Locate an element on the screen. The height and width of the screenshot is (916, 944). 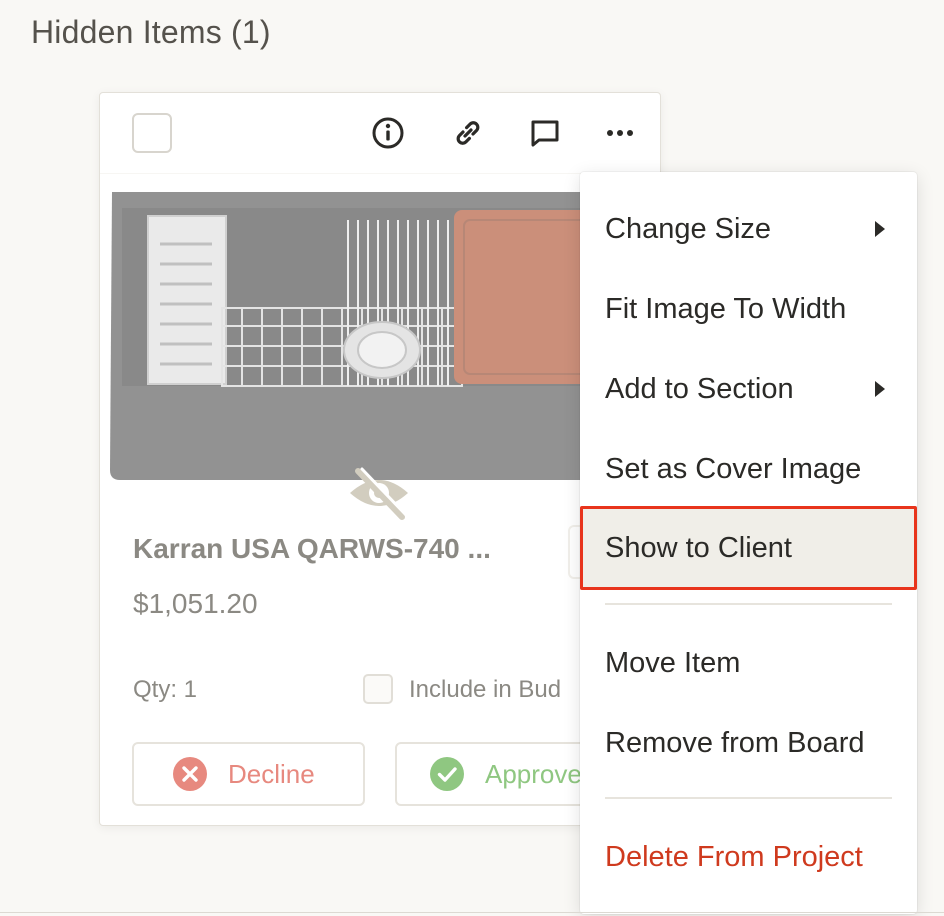
menu-item-add-to-section: Add to Section is located at coordinates (748, 389).